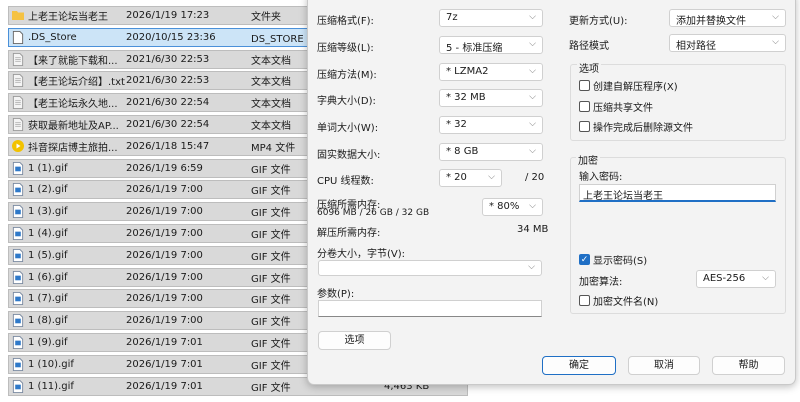 The width and height of the screenshot is (800, 402). What do you see at coordinates (52, 37) in the screenshot?
I see `file-name: .DS_Store` at bounding box center [52, 37].